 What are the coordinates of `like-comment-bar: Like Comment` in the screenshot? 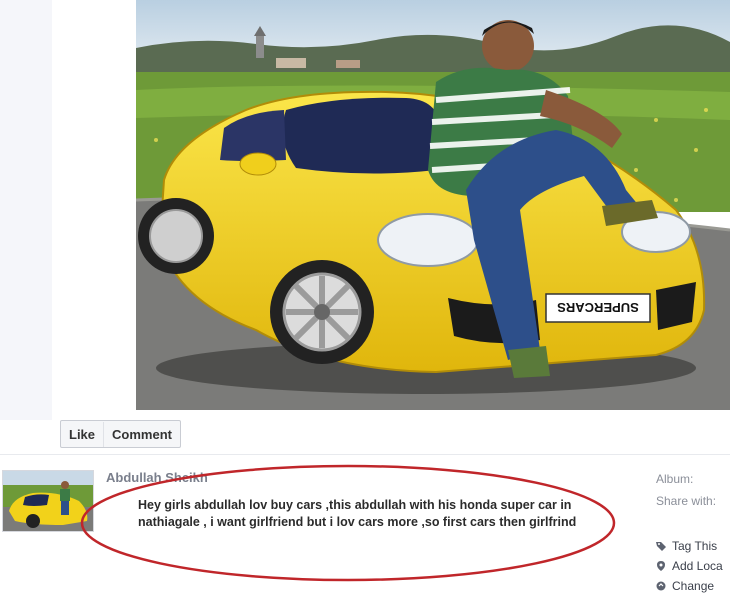 It's located at (120, 434).